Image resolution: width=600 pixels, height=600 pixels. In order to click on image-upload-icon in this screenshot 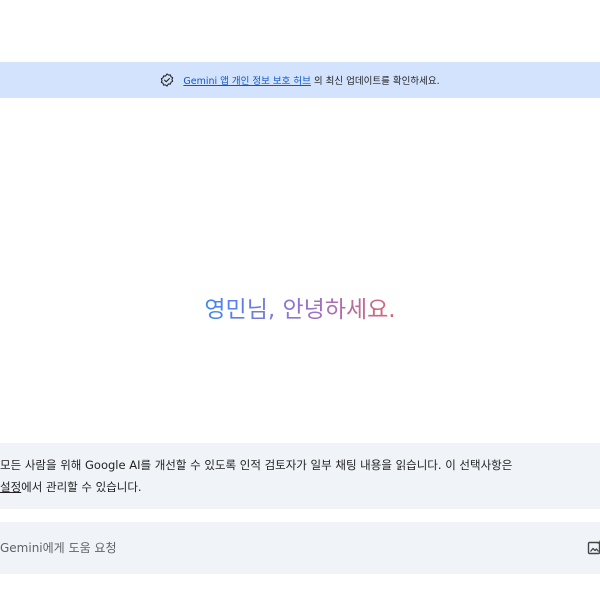, I will do `click(593, 548)`.